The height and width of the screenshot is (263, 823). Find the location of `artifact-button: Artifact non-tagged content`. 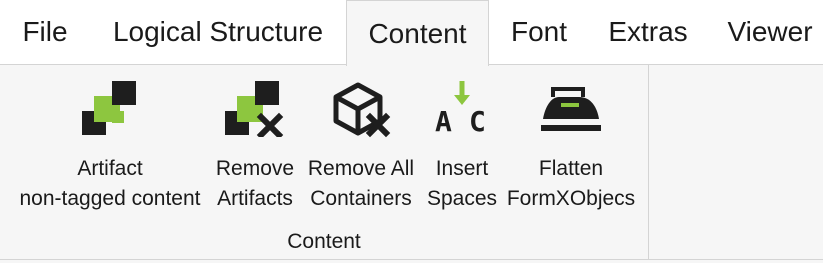

artifact-button: Artifact non-tagged content is located at coordinates (110, 146).